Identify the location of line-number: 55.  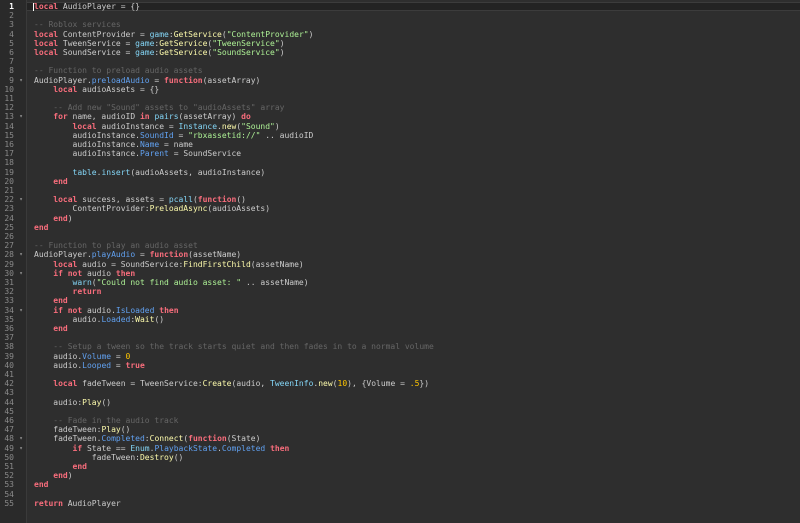
(9, 503).